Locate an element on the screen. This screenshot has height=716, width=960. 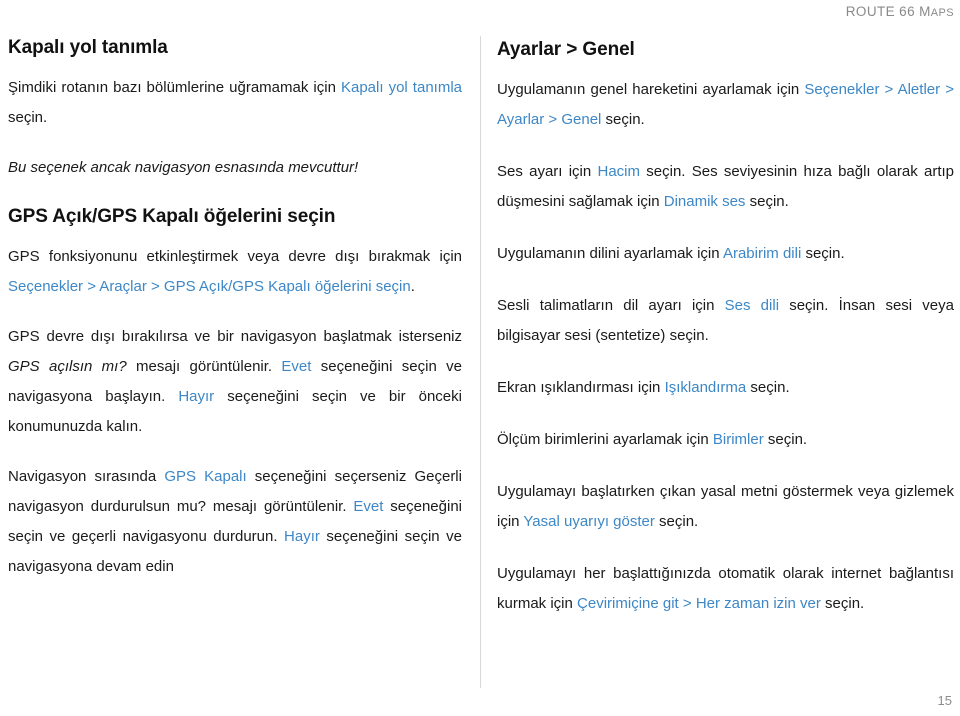
button-link-evet-2: Evet is located at coordinates (368, 506).